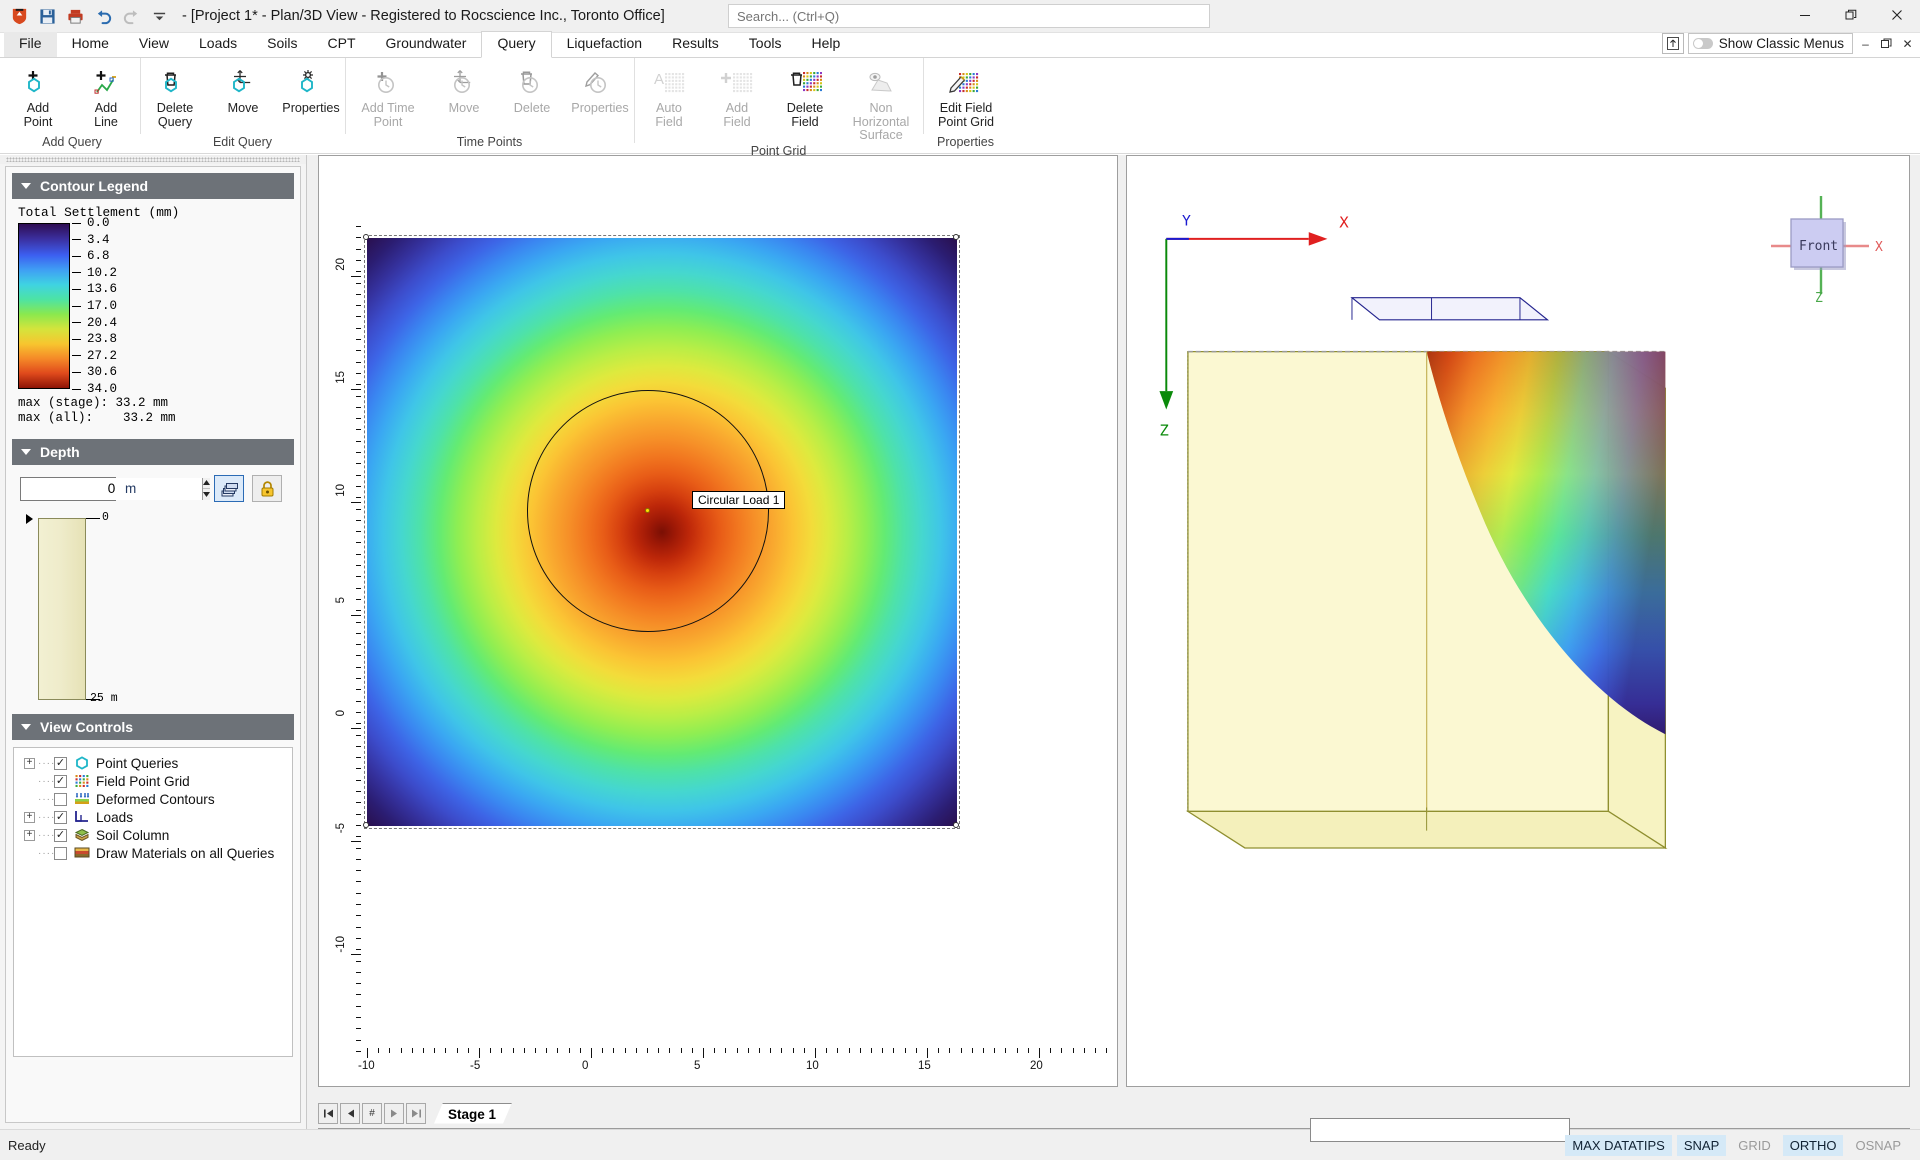 The width and height of the screenshot is (1920, 1160). What do you see at coordinates (1781, 43) in the screenshot?
I see `show-classic-menus-label: Show Classic Menus` at bounding box center [1781, 43].